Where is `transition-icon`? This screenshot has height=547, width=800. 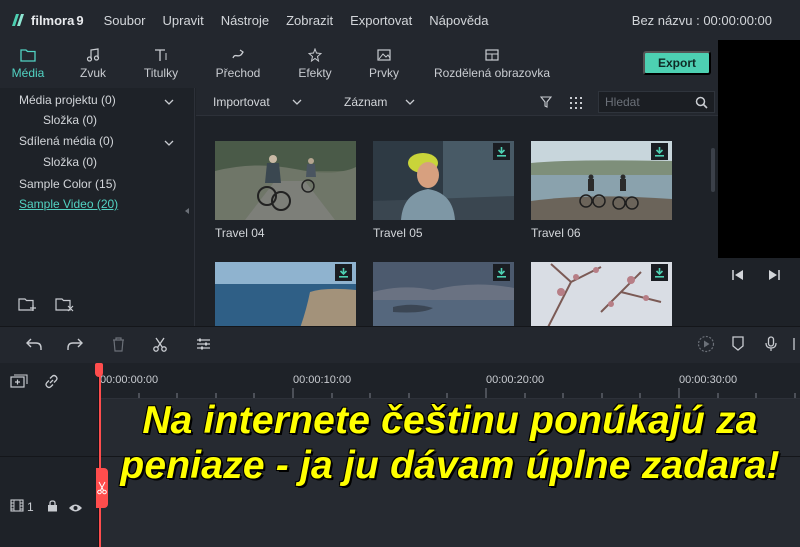 transition-icon is located at coordinates (238, 54).